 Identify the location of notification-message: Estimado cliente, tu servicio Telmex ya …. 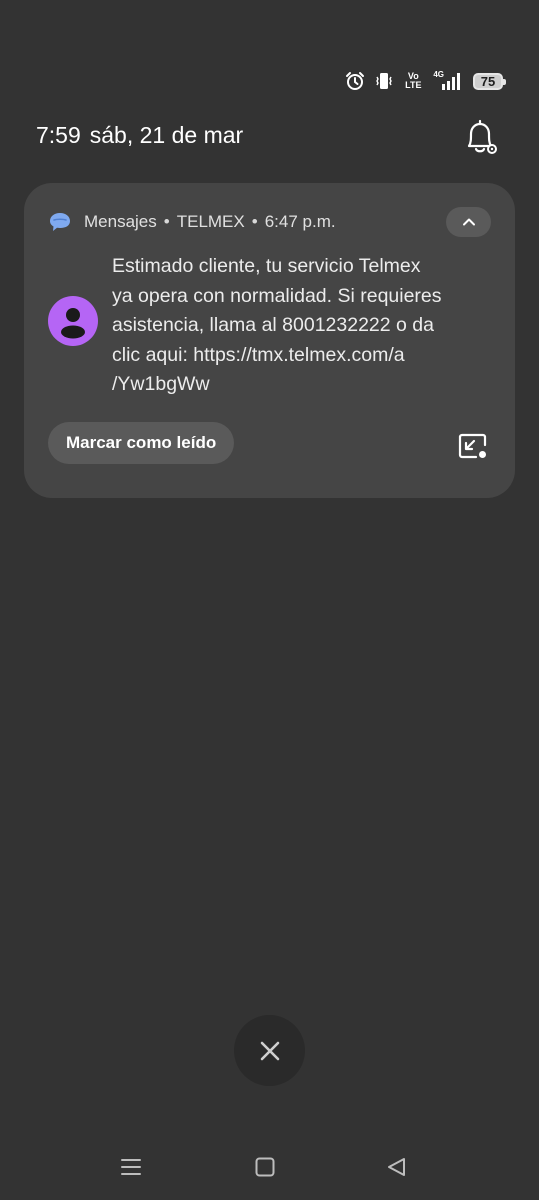
(277, 325).